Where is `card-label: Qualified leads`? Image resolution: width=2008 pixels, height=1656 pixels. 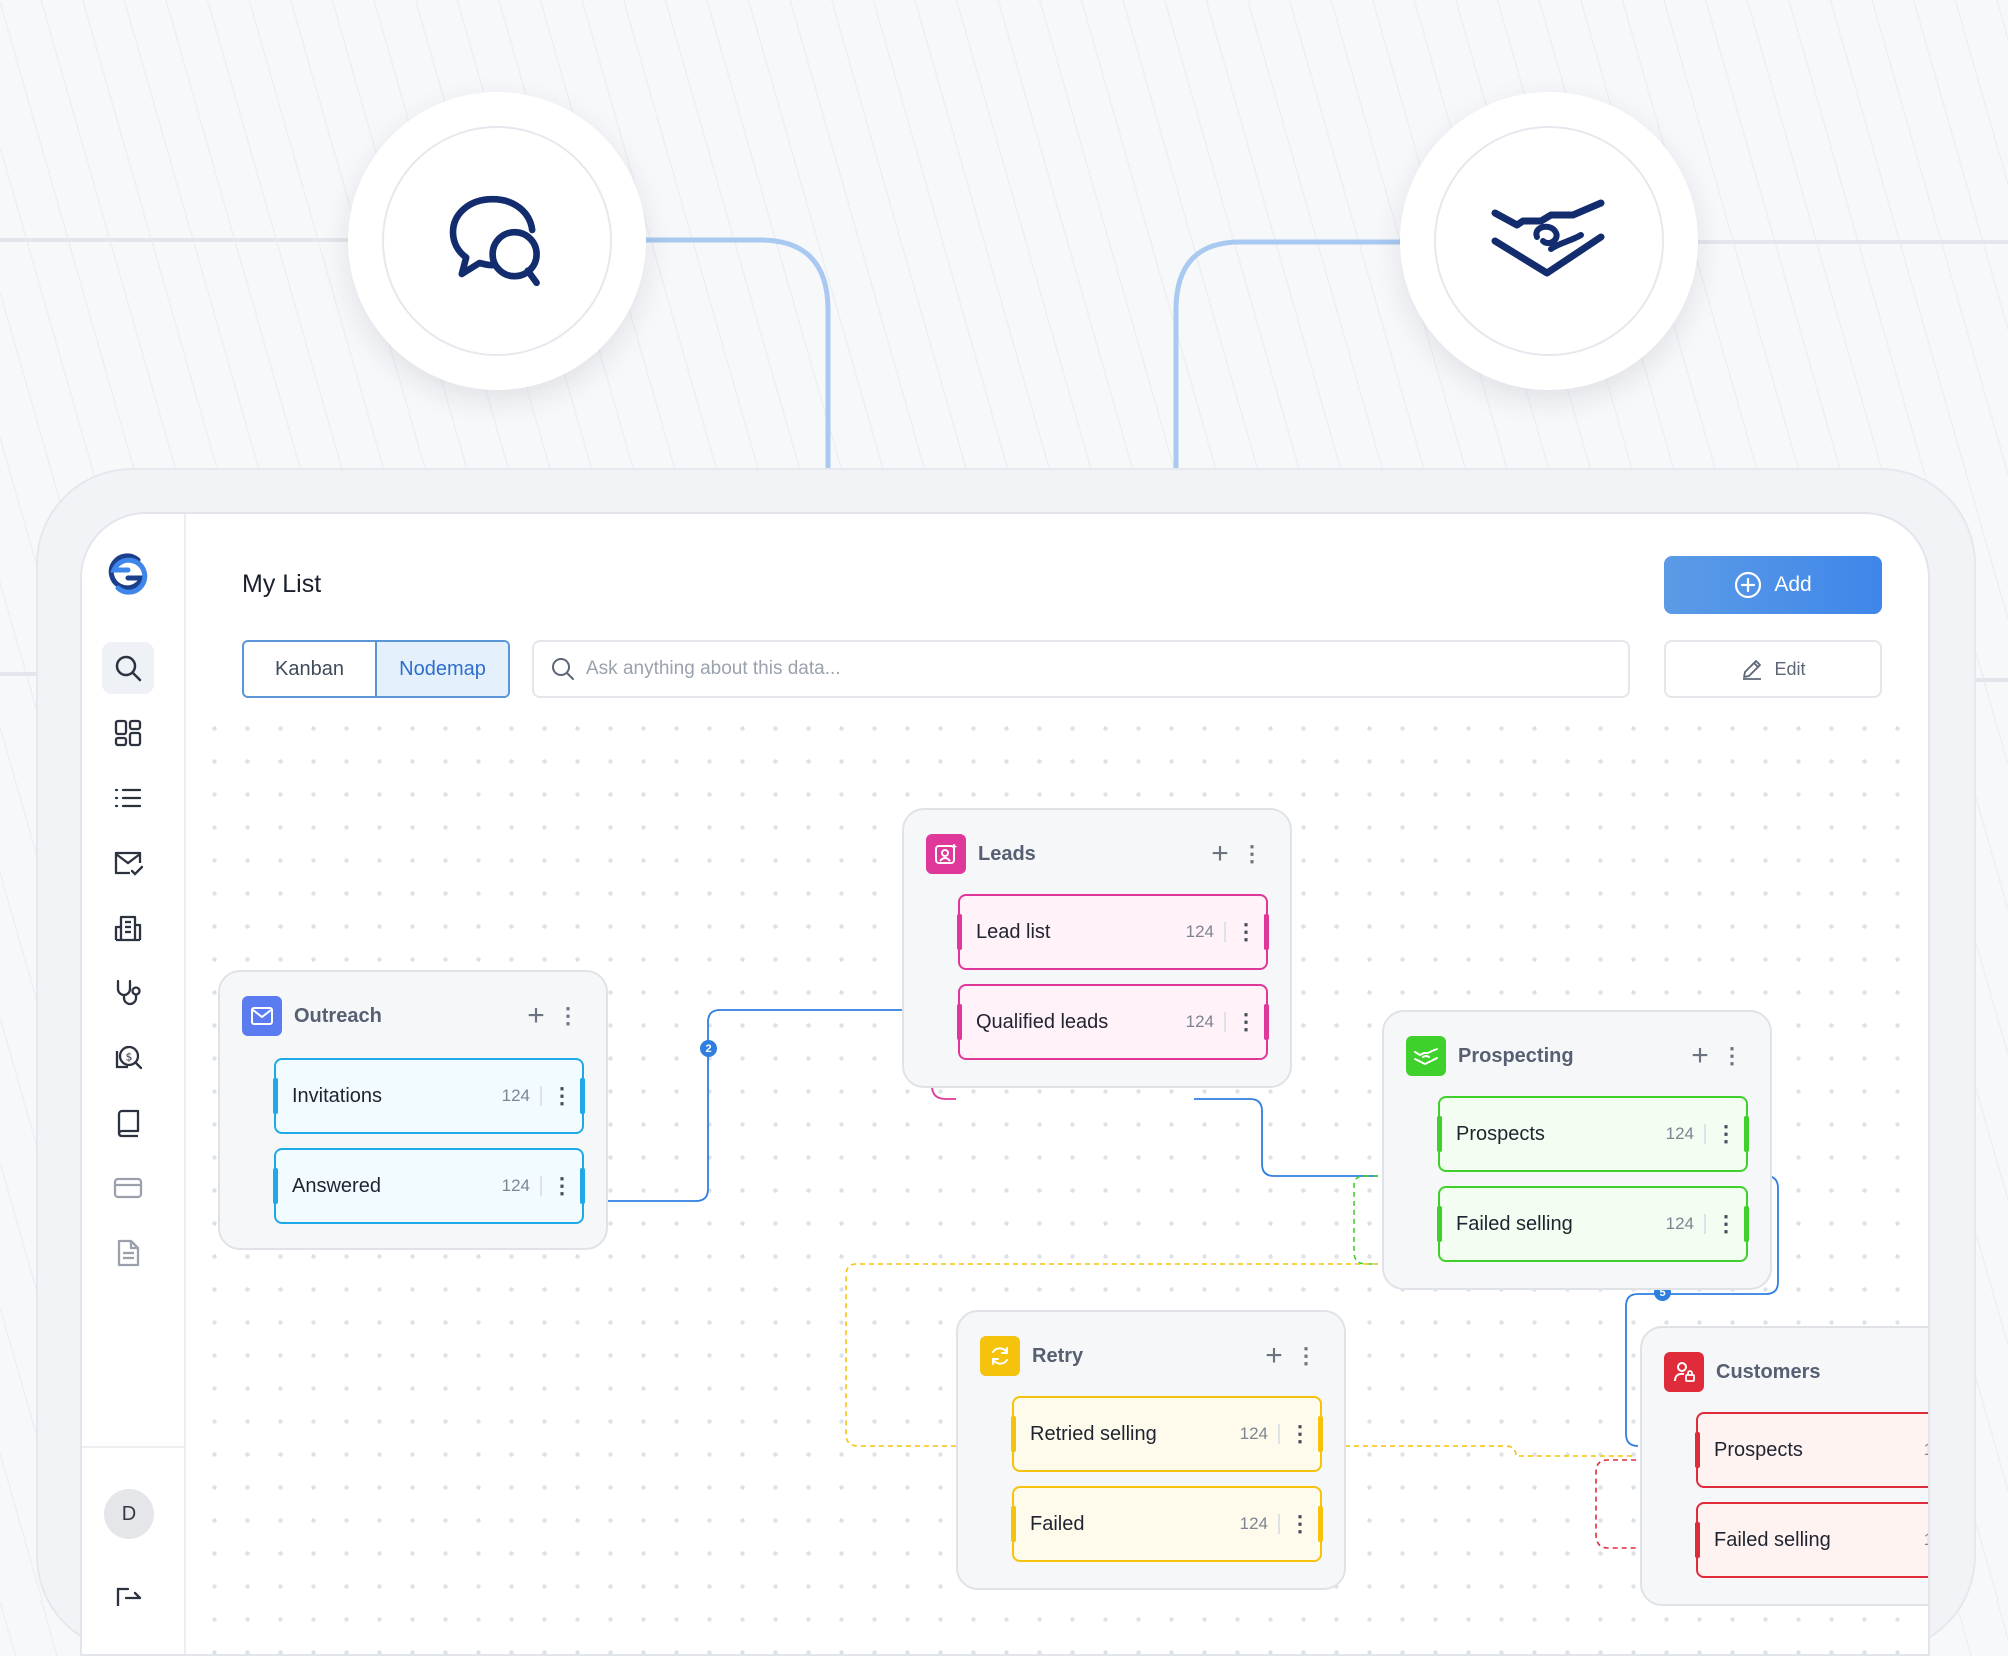 card-label: Qualified leads is located at coordinates (1042, 1021).